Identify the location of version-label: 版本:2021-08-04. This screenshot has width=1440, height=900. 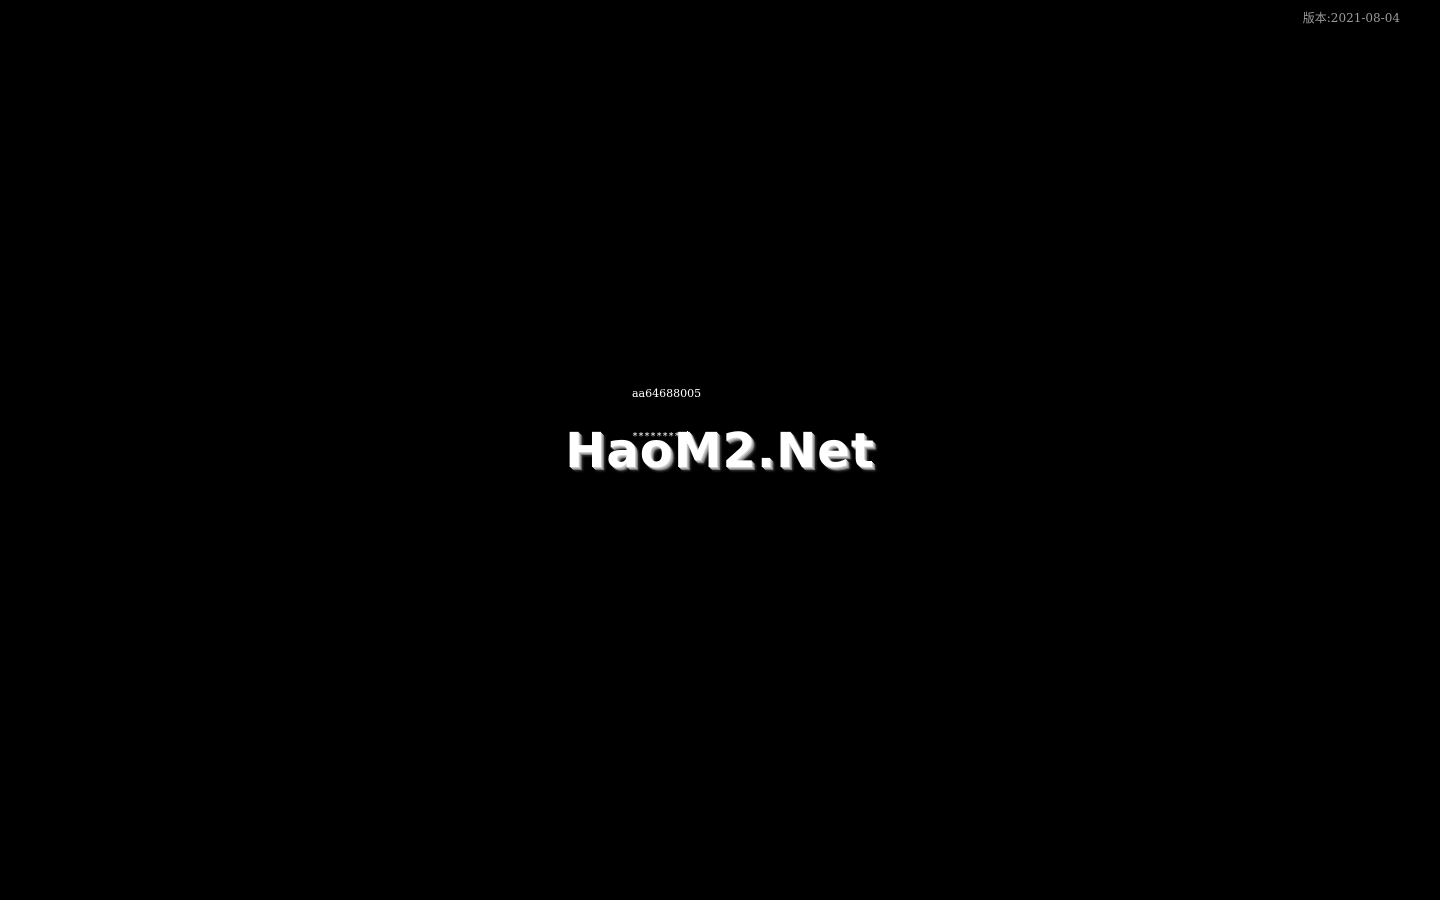
(1351, 18).